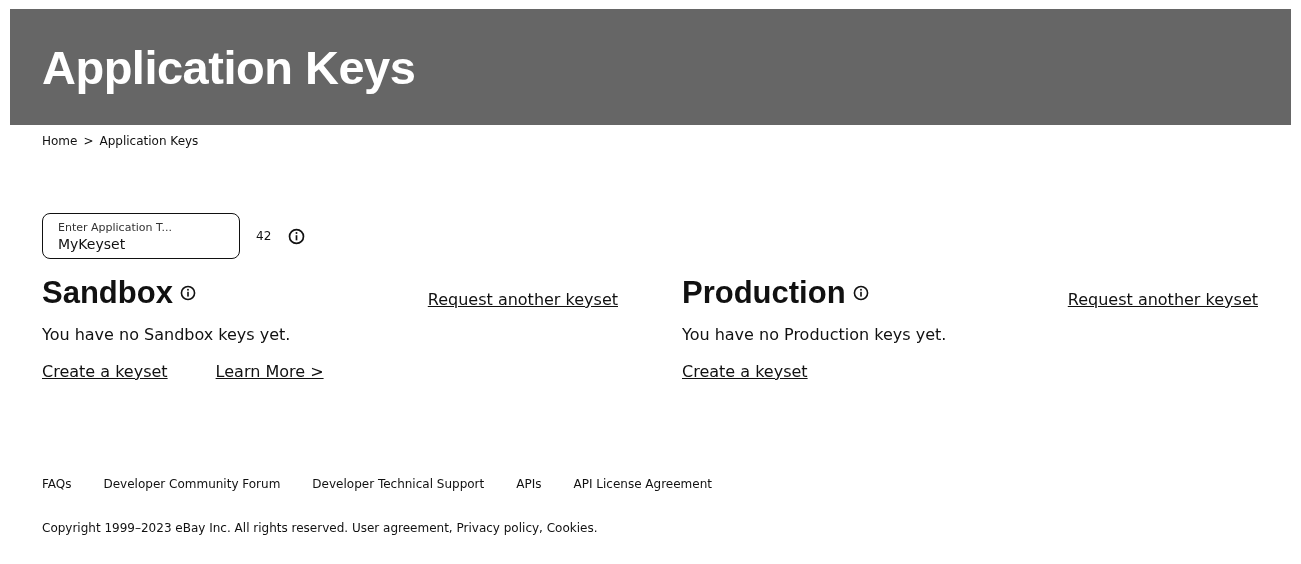 Image resolution: width=1301 pixels, height=564 pixels. Describe the element at coordinates (141, 236) in the screenshot. I see `application-title-field: Enter Application T... MyKeyset` at that location.